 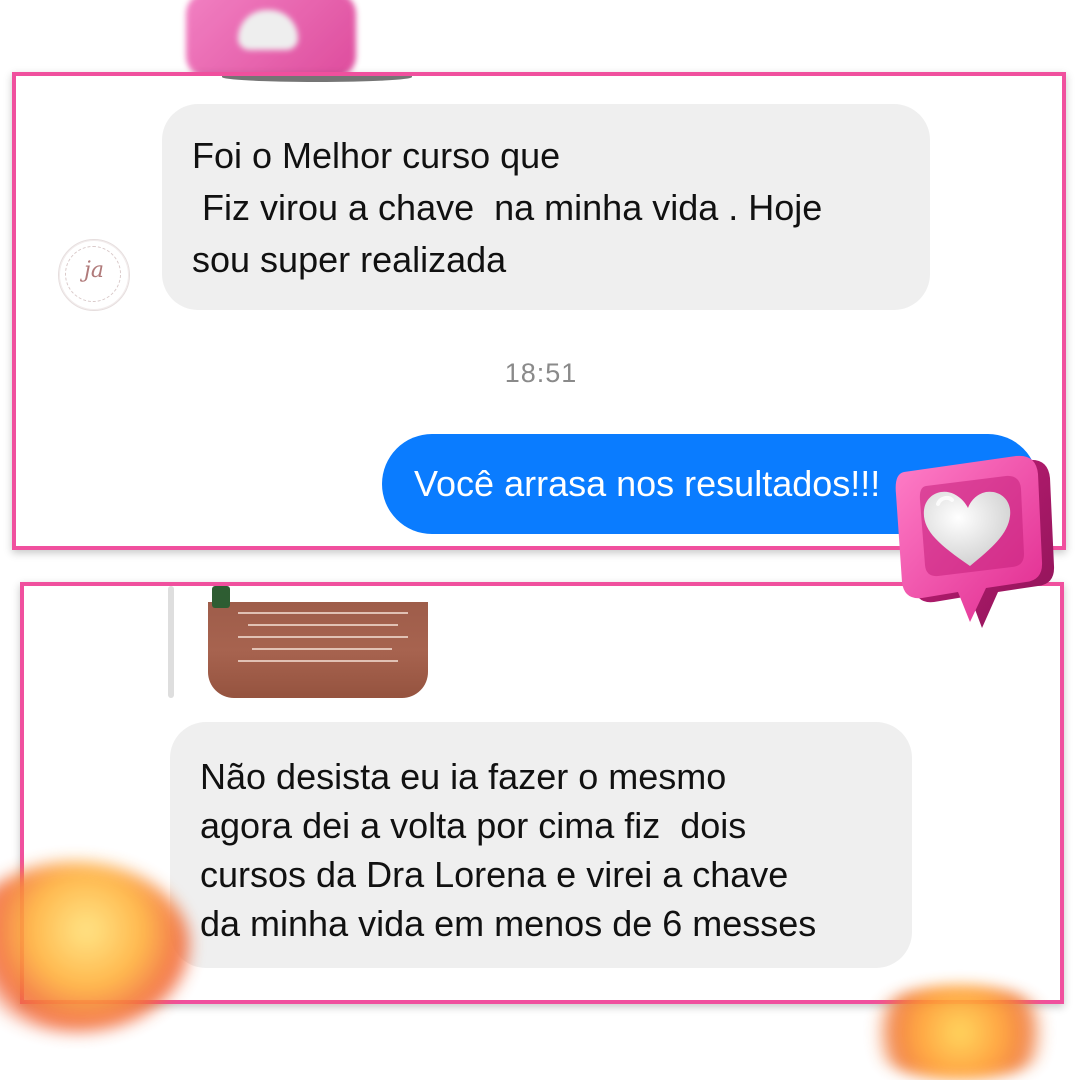 I want to click on blurred-emoji-icon, so click(x=960, y=1032).